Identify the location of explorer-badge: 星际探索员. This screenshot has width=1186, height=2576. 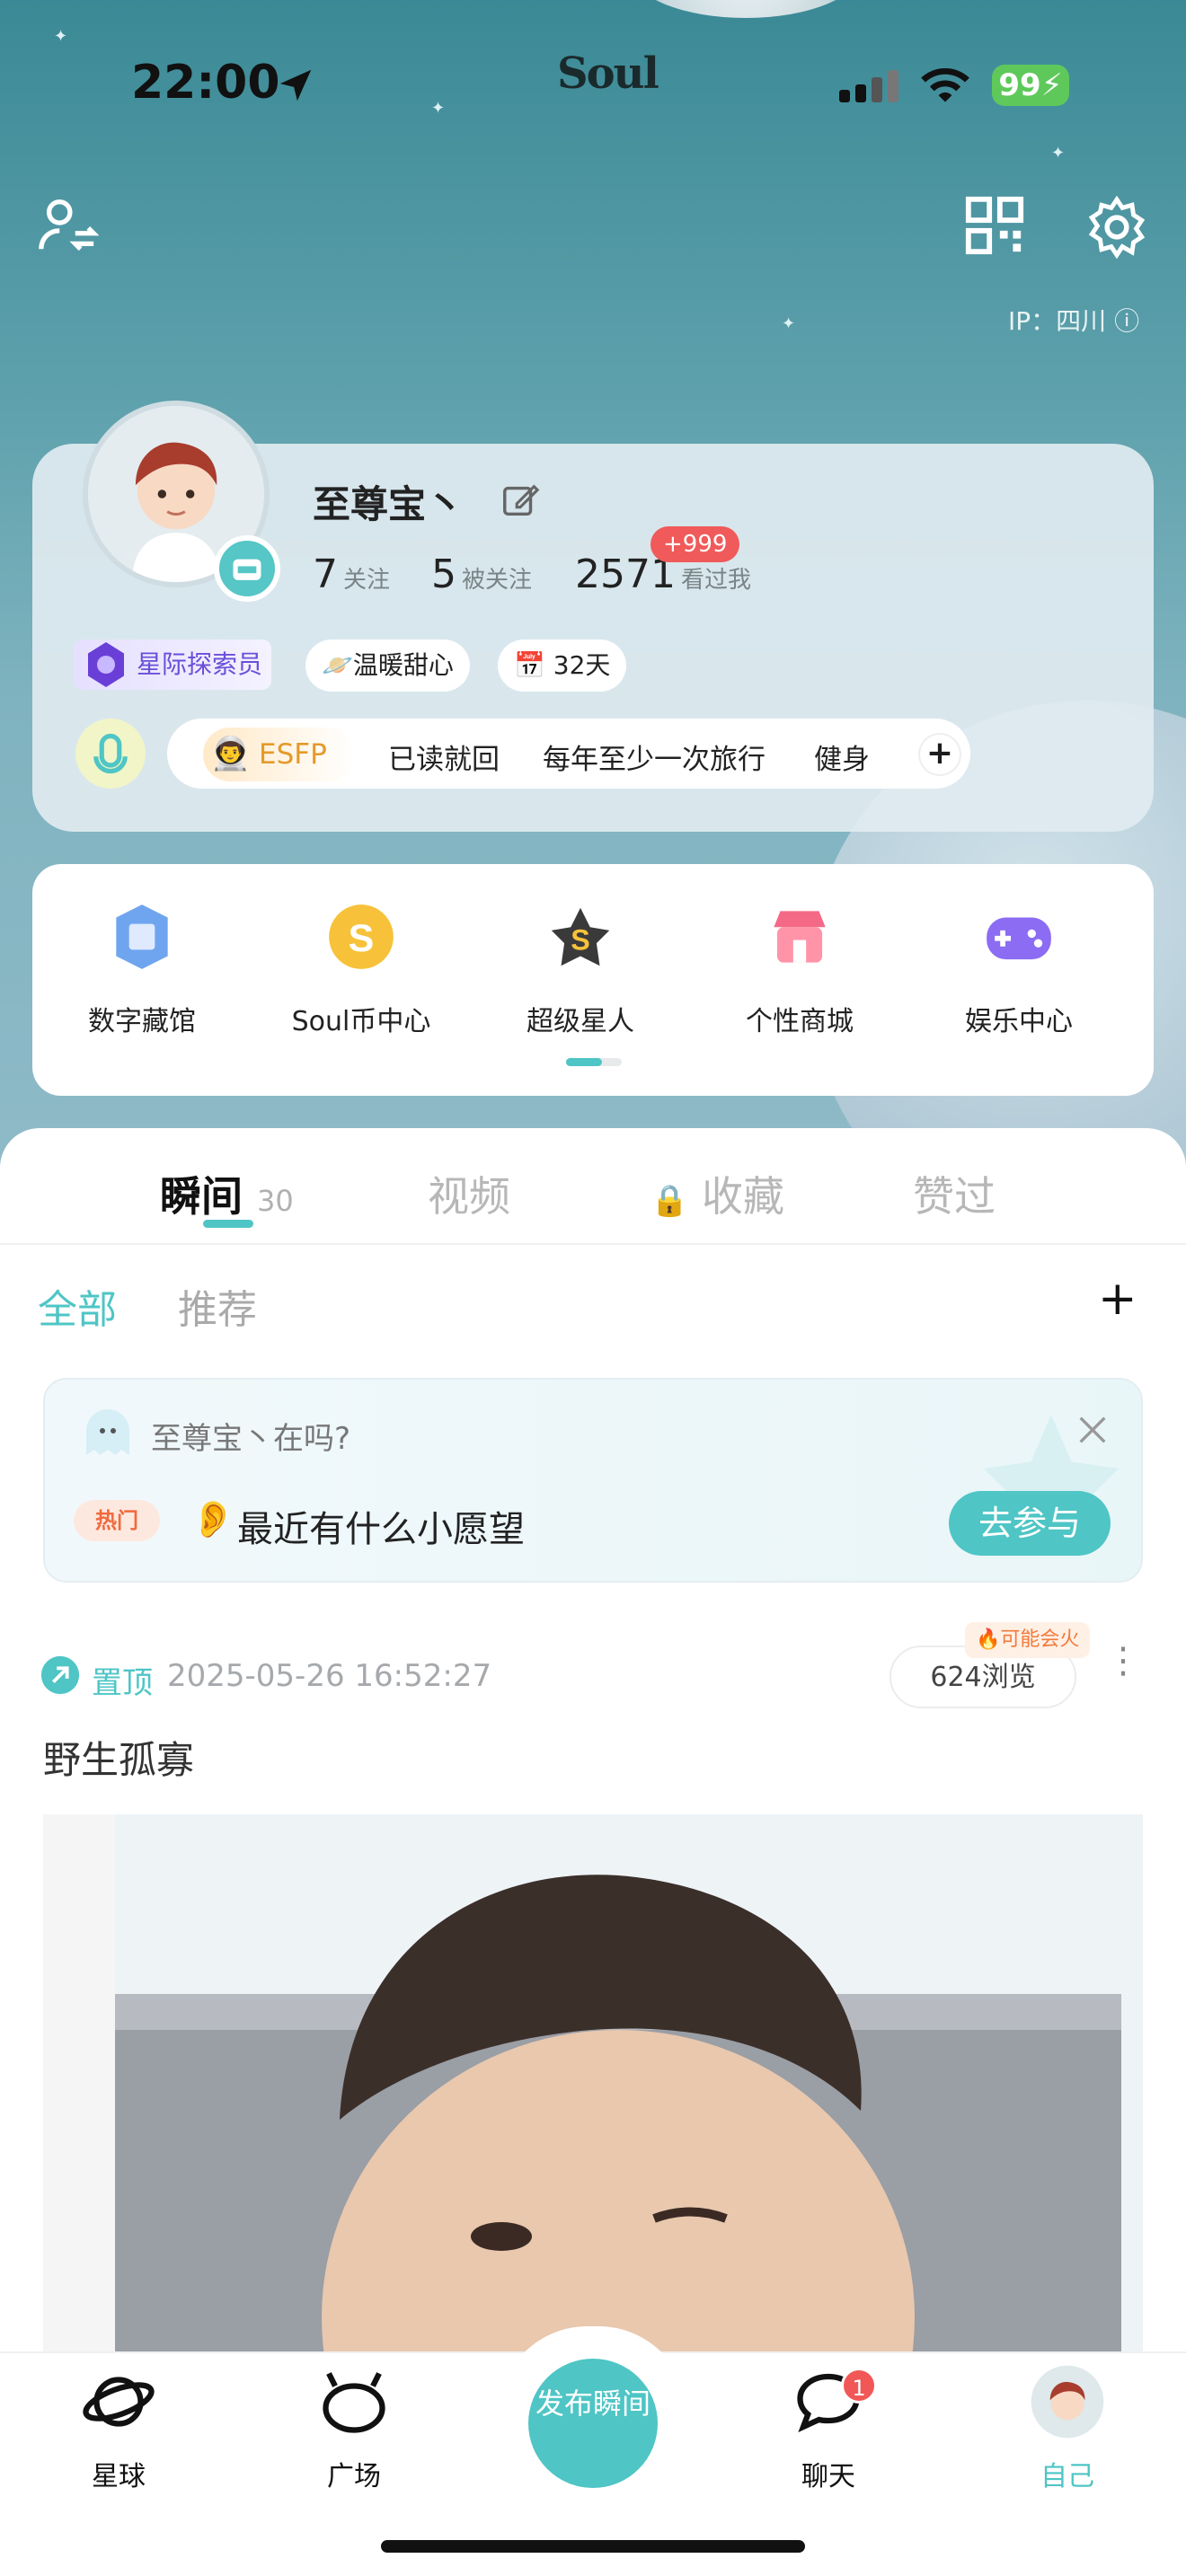
(173, 665).